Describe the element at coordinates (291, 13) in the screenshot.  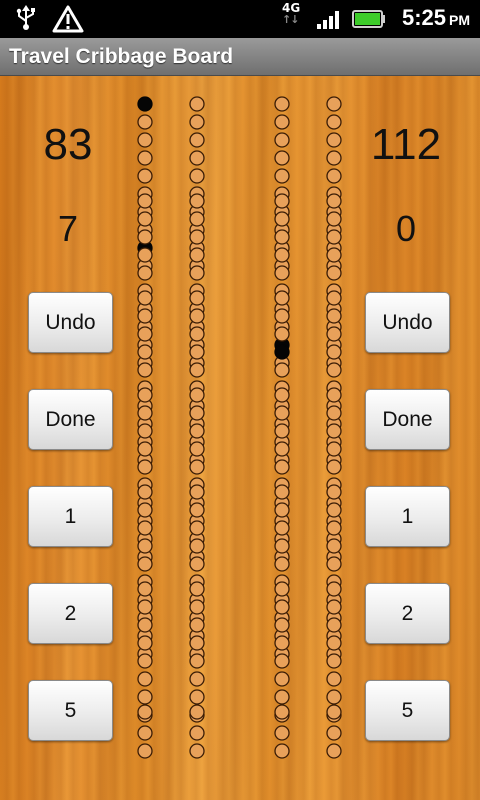
I see `network-4g-icon: 4G ↑↓` at that location.